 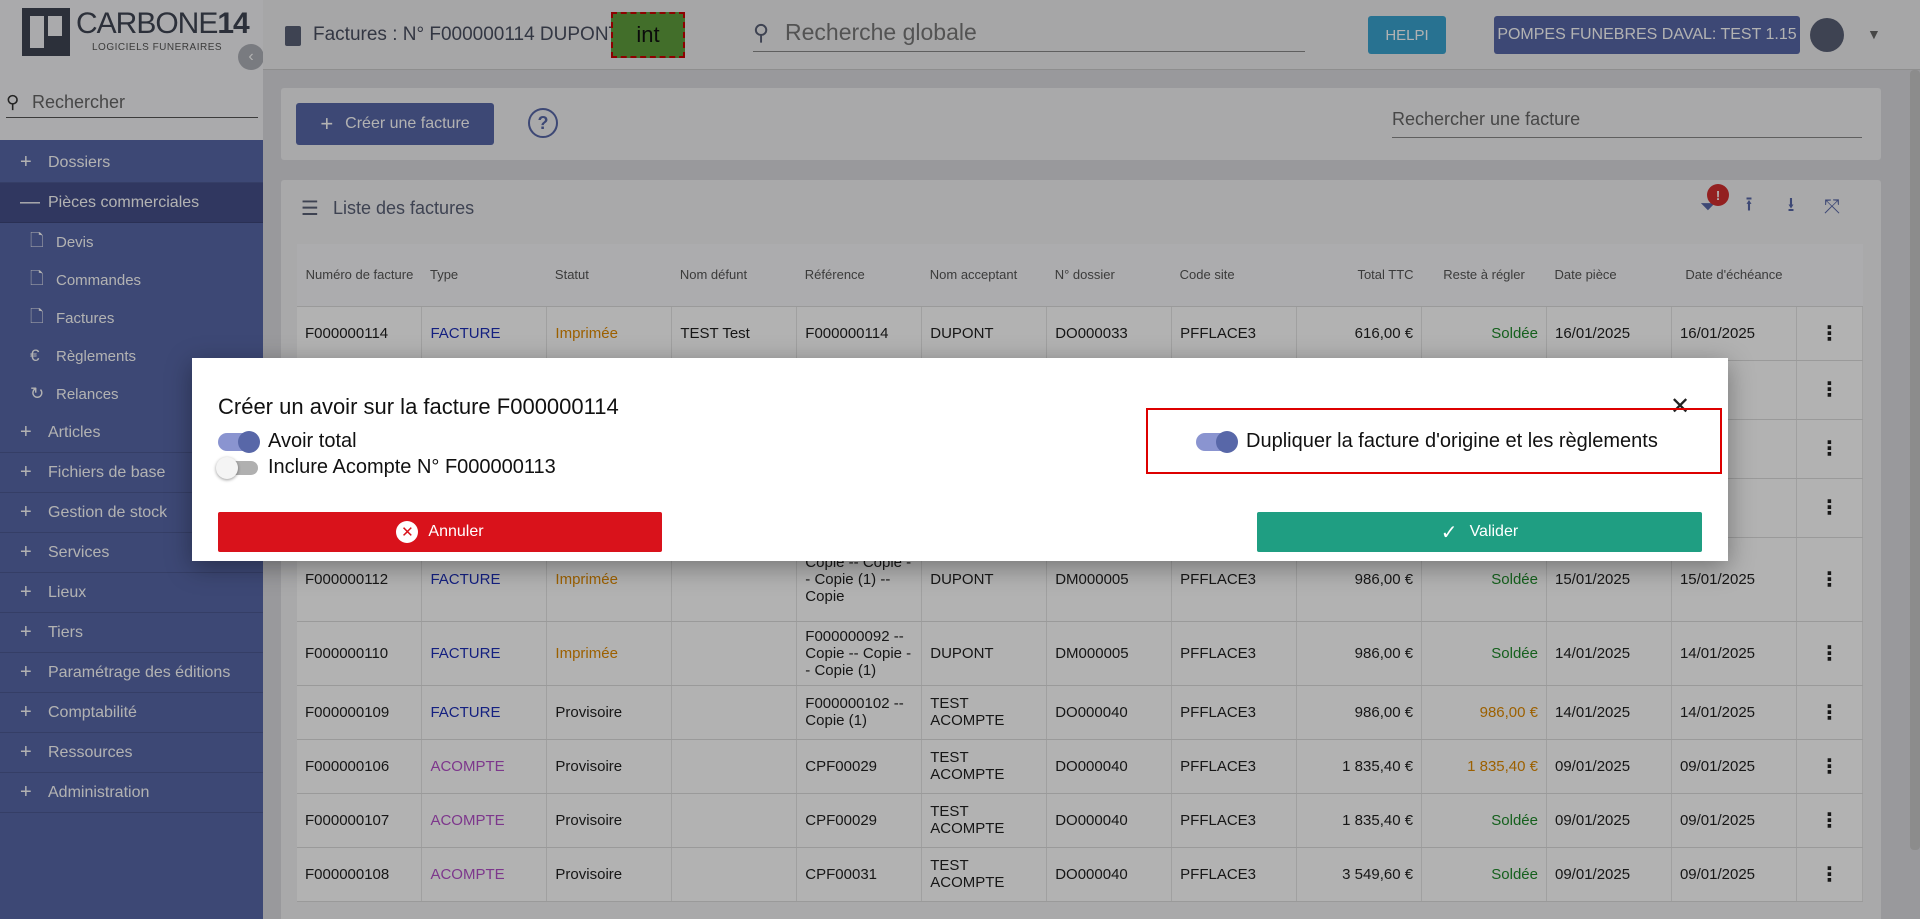 What do you see at coordinates (237, 467) in the screenshot?
I see `inclure-acompte-toggle` at bounding box center [237, 467].